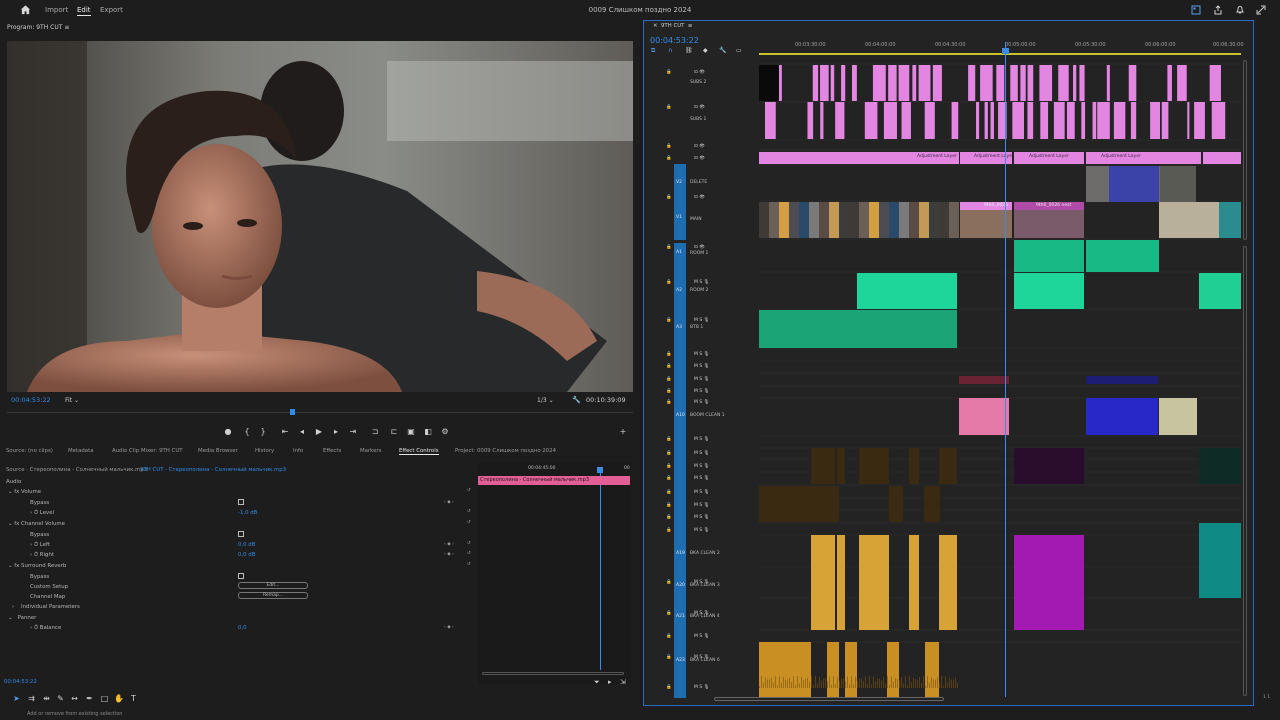 The image size is (1280, 720). What do you see at coordinates (689, 50) in the screenshot?
I see `linked-selection-icon: ⛓` at bounding box center [689, 50].